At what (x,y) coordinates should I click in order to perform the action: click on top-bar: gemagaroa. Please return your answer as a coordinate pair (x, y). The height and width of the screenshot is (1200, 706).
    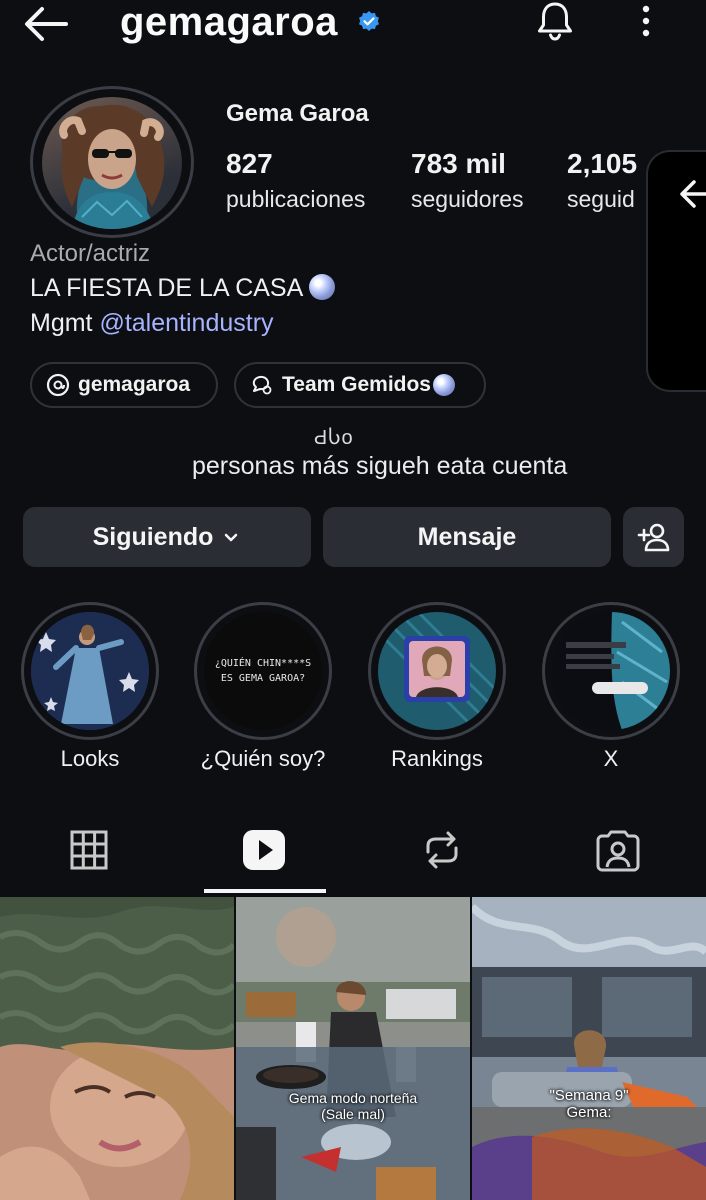
    Looking at the image, I should click on (353, 40).